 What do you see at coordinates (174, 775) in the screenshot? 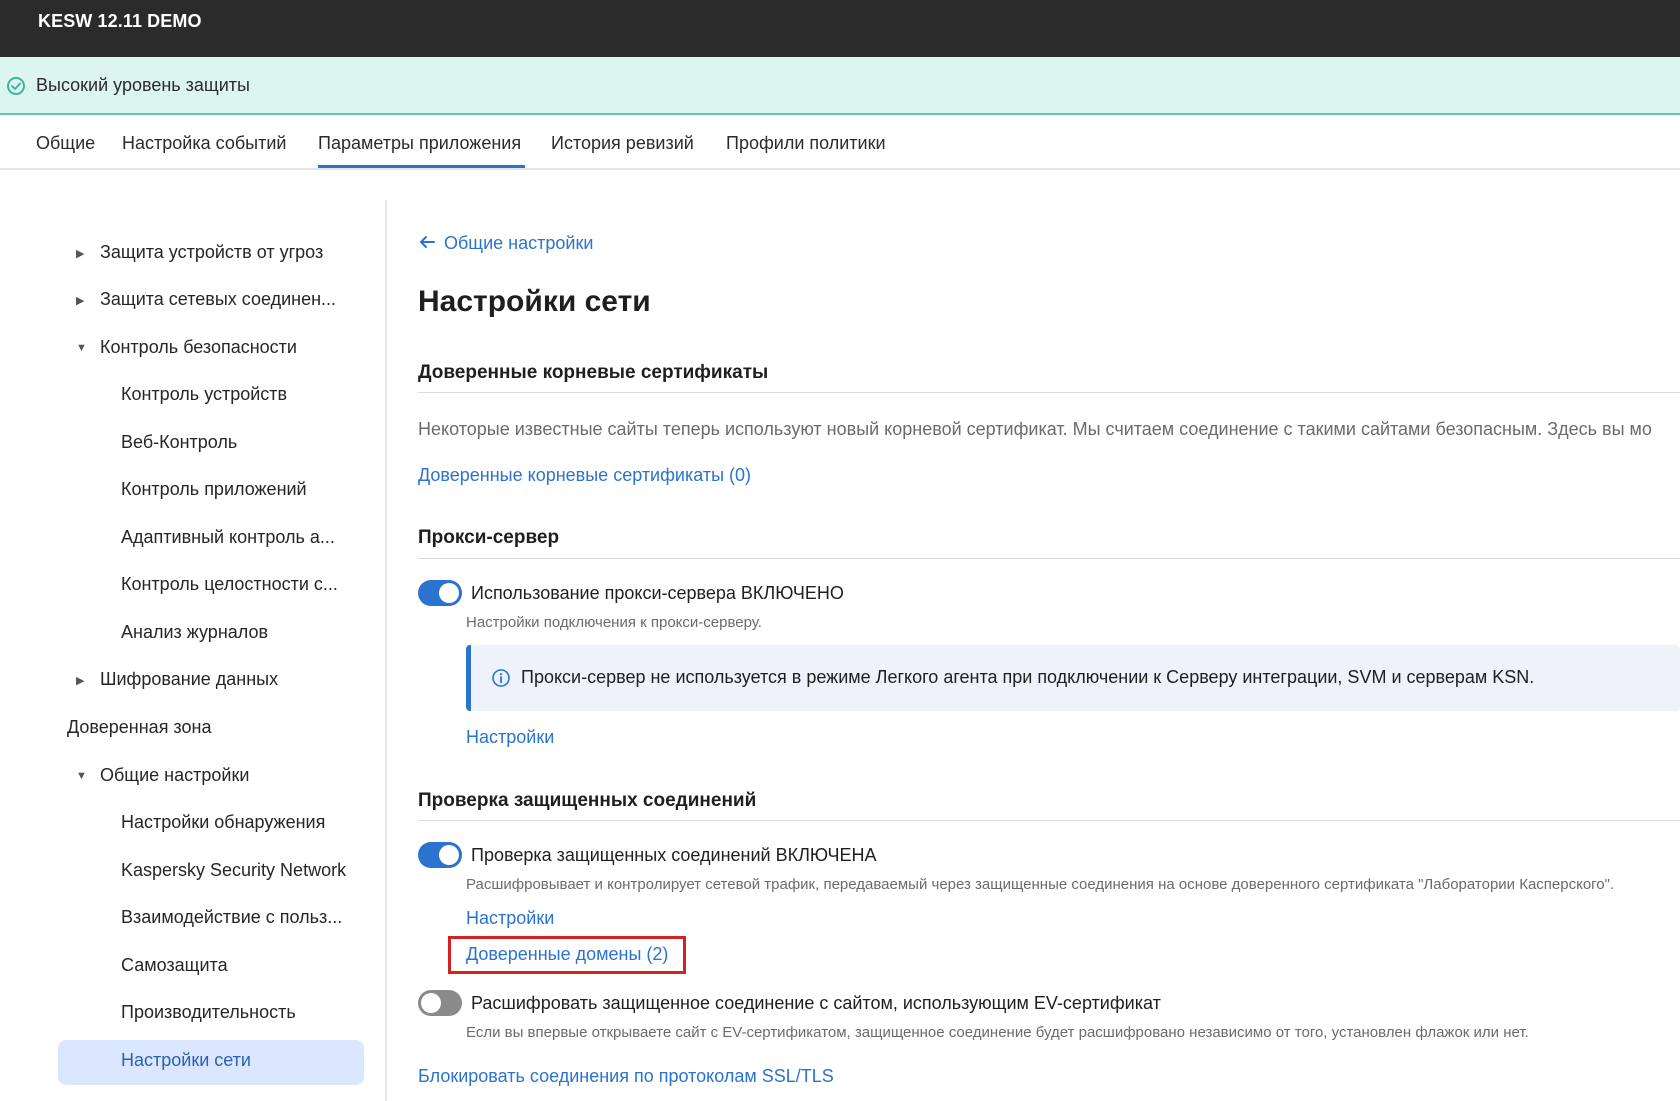
I see `sidebar-item-general-settings: Общие настройки` at bounding box center [174, 775].